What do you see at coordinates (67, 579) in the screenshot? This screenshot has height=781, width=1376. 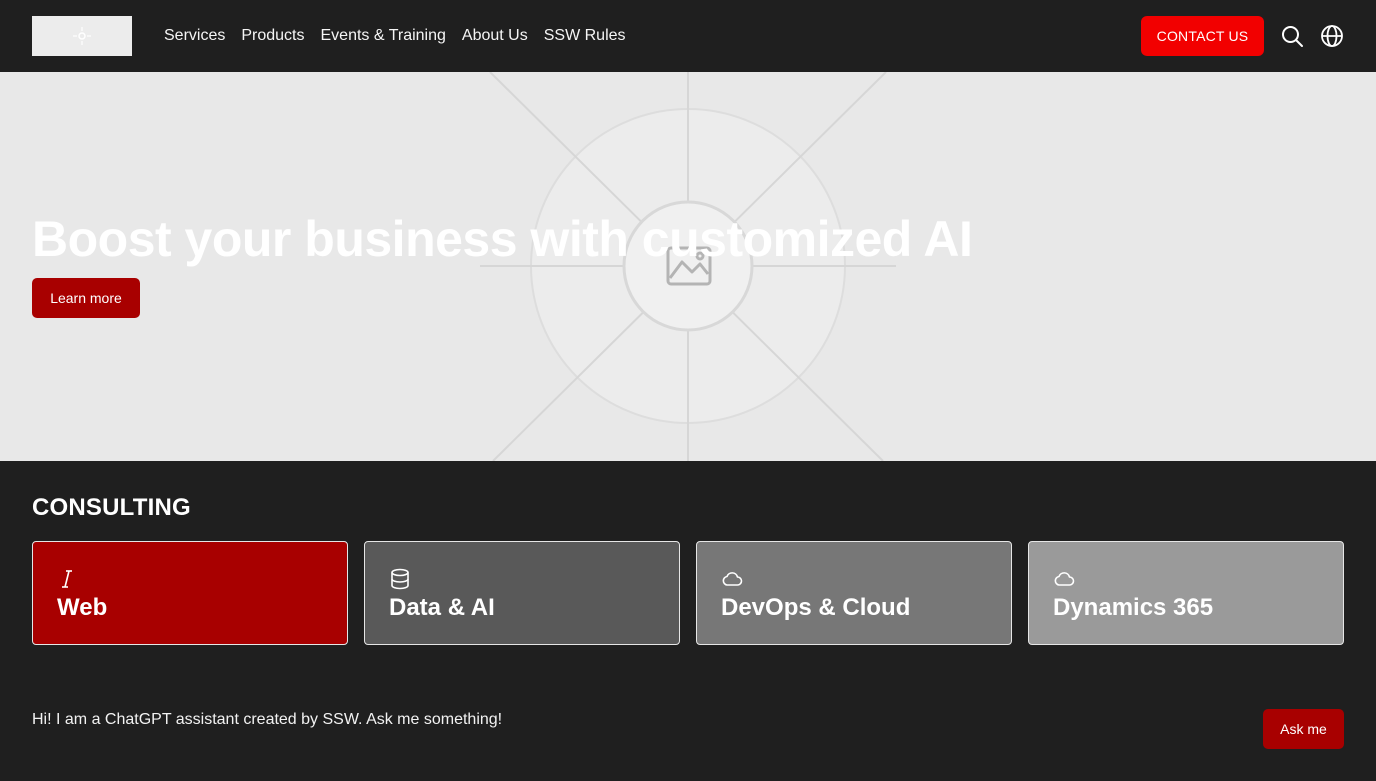 I see `cursor-icon` at bounding box center [67, 579].